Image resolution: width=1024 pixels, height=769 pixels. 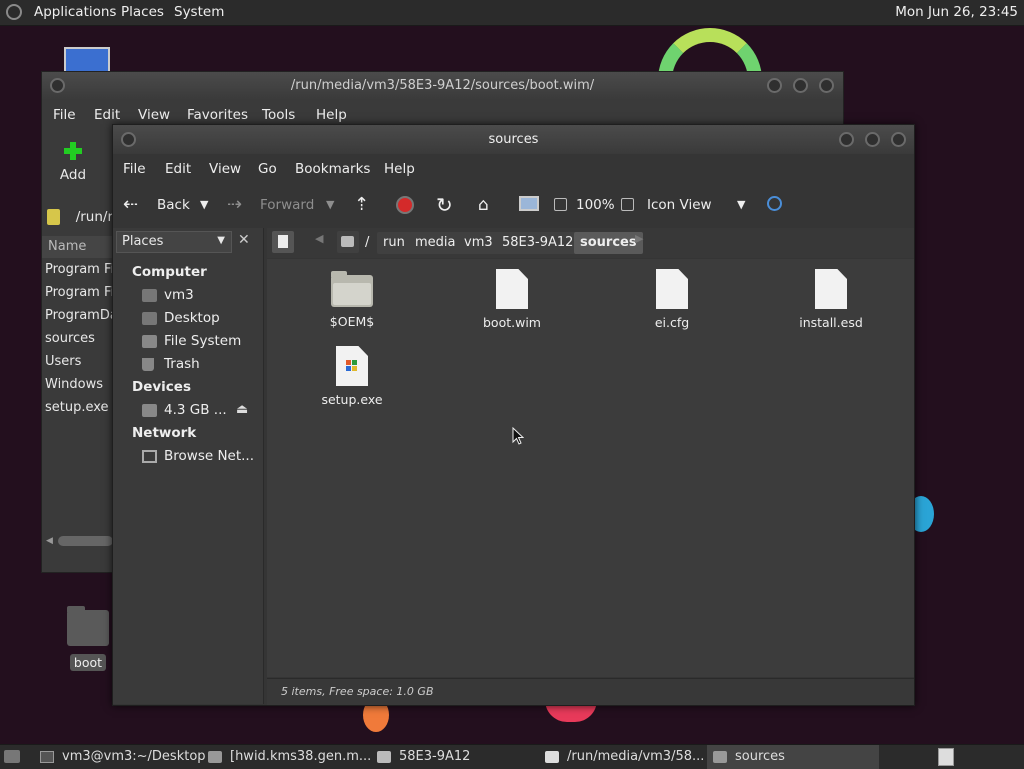 I want to click on archive-path-bar: /run/r, so click(x=77, y=217).